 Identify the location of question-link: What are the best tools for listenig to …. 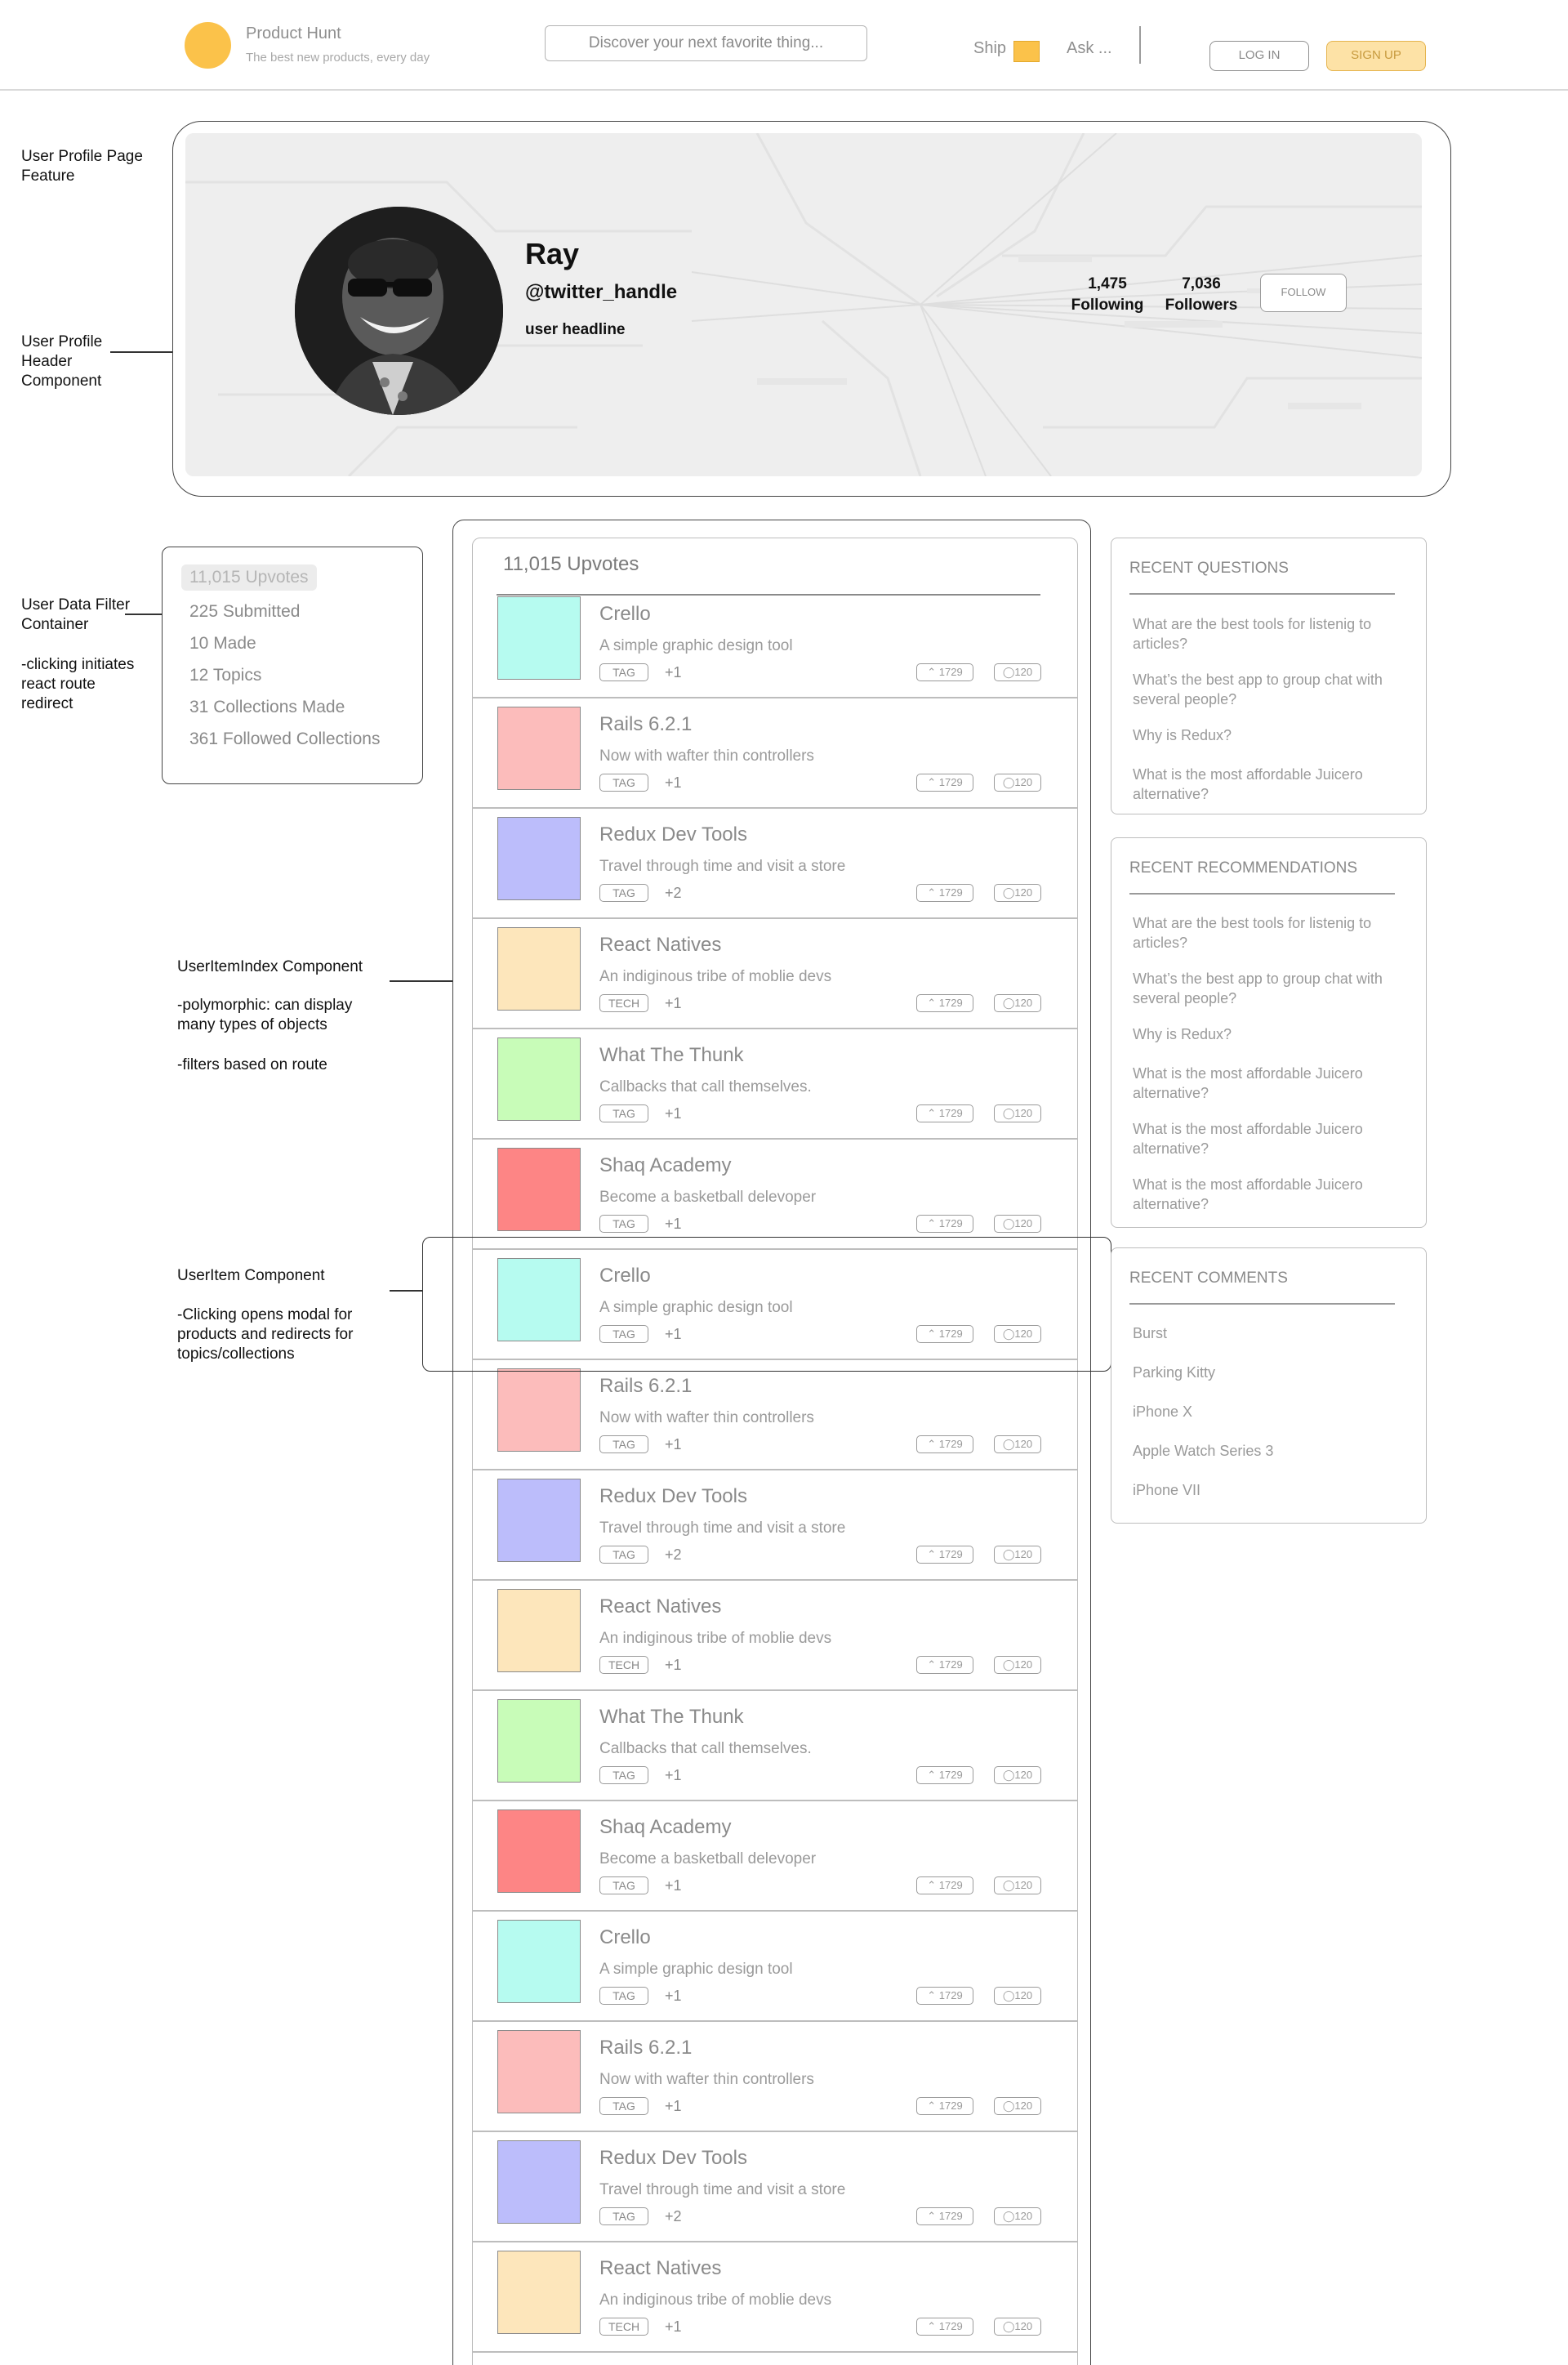
(1267, 634).